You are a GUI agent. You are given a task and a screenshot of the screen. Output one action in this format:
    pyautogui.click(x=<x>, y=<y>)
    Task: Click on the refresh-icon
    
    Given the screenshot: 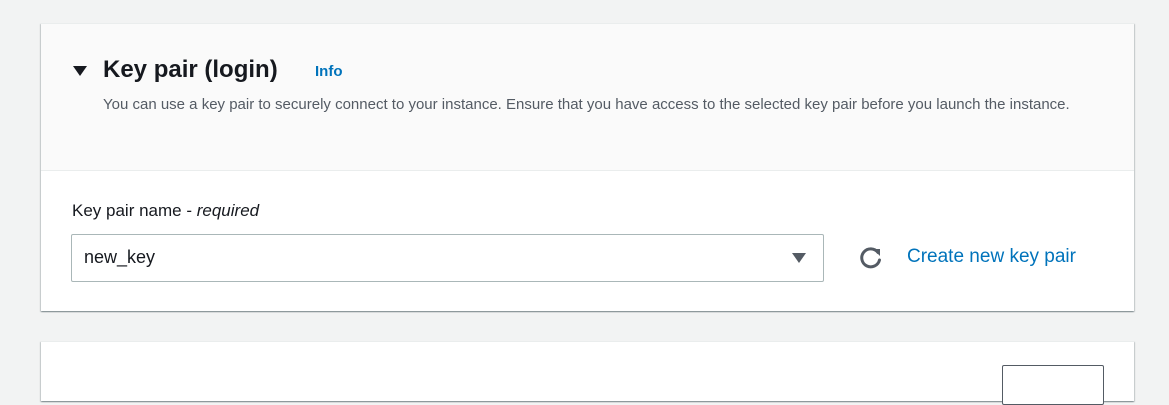 What is the action you would take?
    pyautogui.click(x=871, y=258)
    